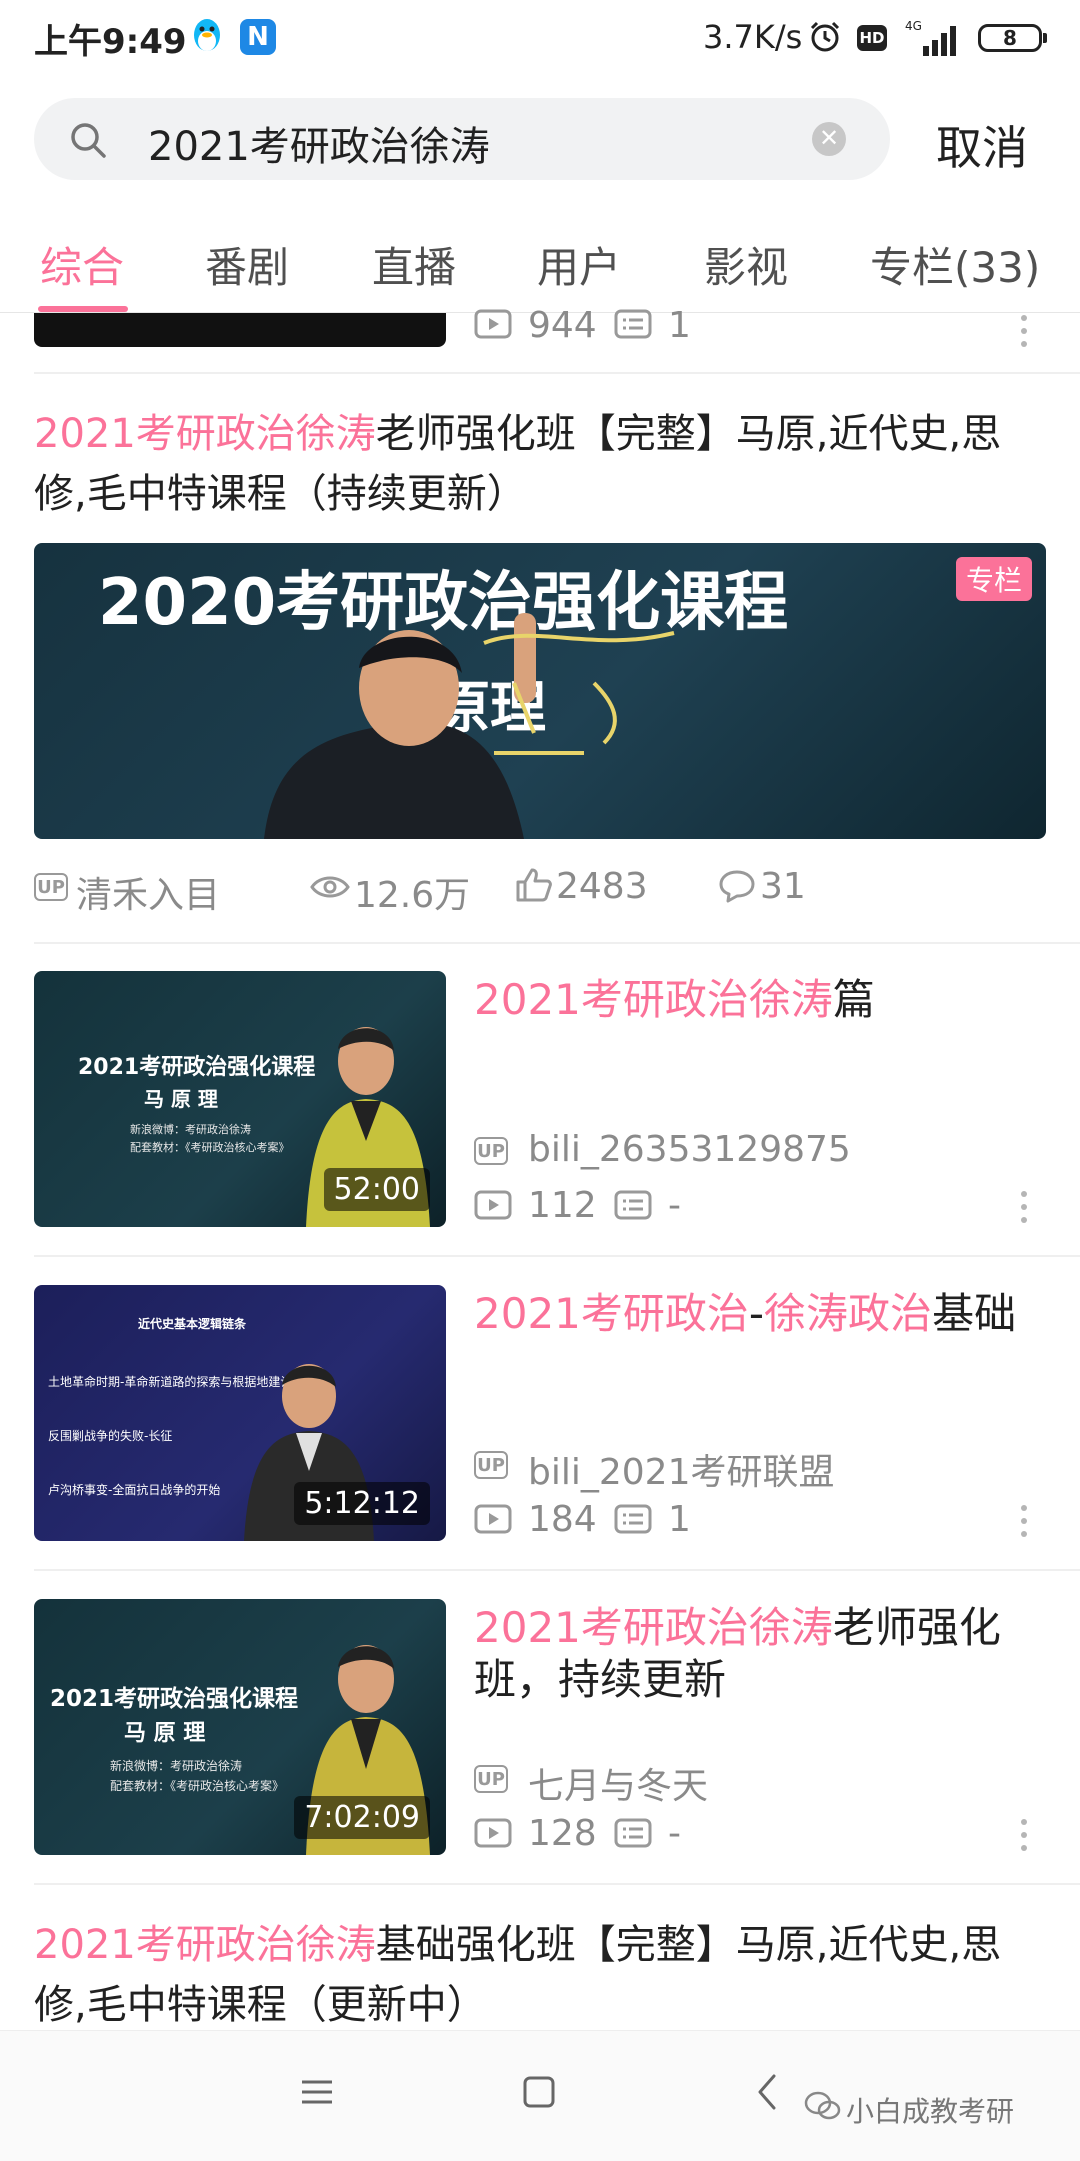  I want to click on tab-comprehensive: 综合, so click(82, 264).